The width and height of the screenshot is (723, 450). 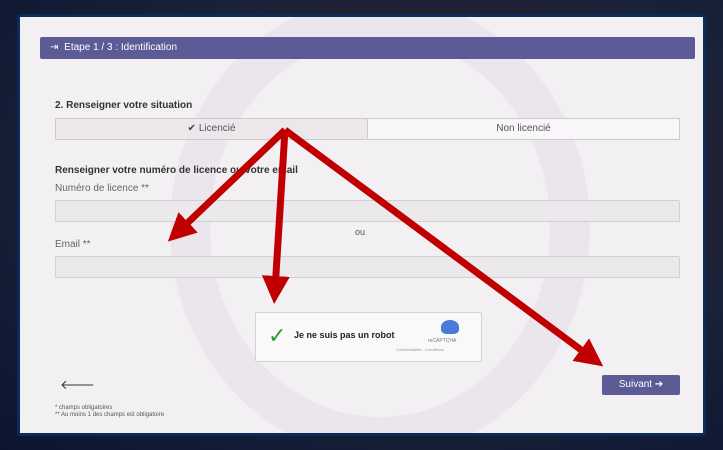 What do you see at coordinates (275, 216) in the screenshot?
I see `annotation-arrow-captcha` at bounding box center [275, 216].